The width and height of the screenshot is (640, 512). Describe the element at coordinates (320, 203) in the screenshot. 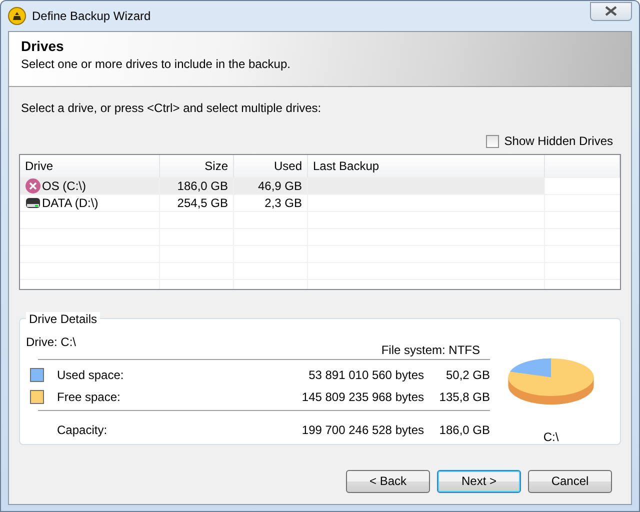

I see `table-row: DATA (D:\) 254,5 GB 2,3 GB` at that location.